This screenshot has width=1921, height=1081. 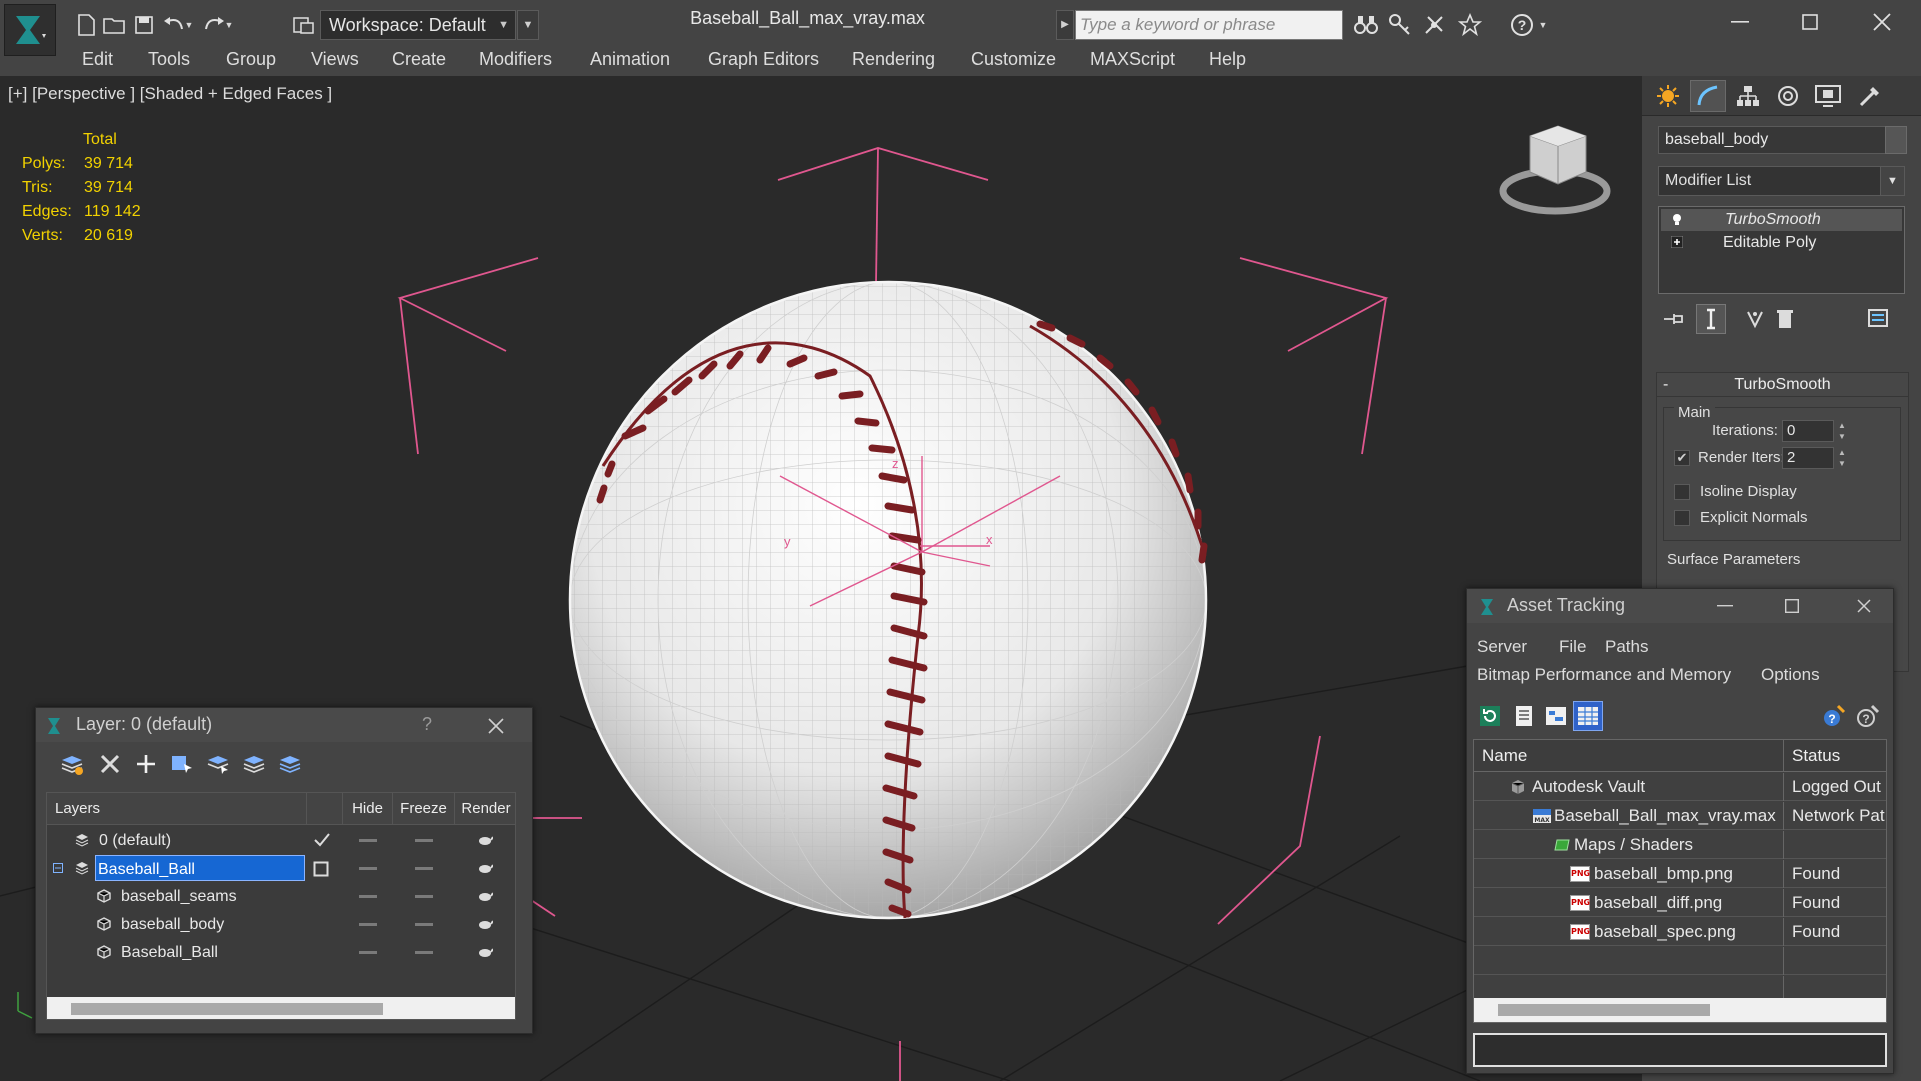 I want to click on menu-graph-editors: Graph Editors, so click(x=763, y=59).